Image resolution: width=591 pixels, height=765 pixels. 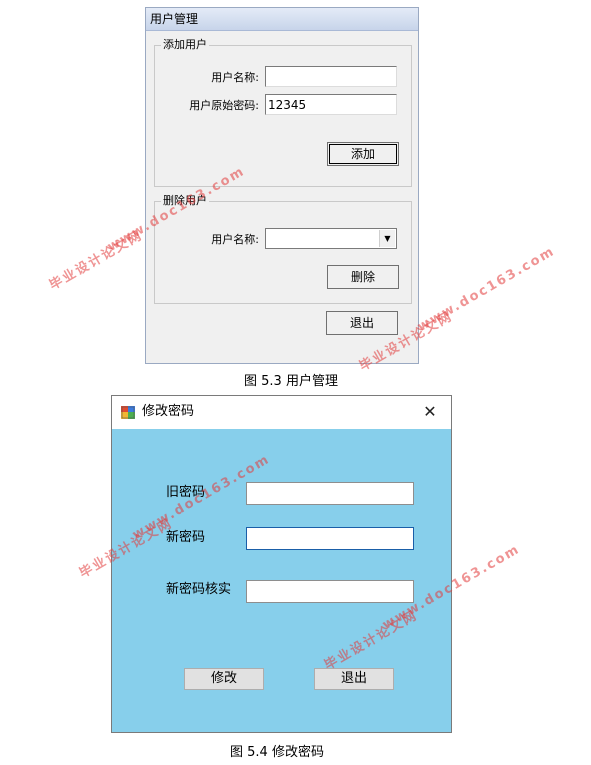 What do you see at coordinates (330, 591) in the screenshot?
I see `confirm-password-input` at bounding box center [330, 591].